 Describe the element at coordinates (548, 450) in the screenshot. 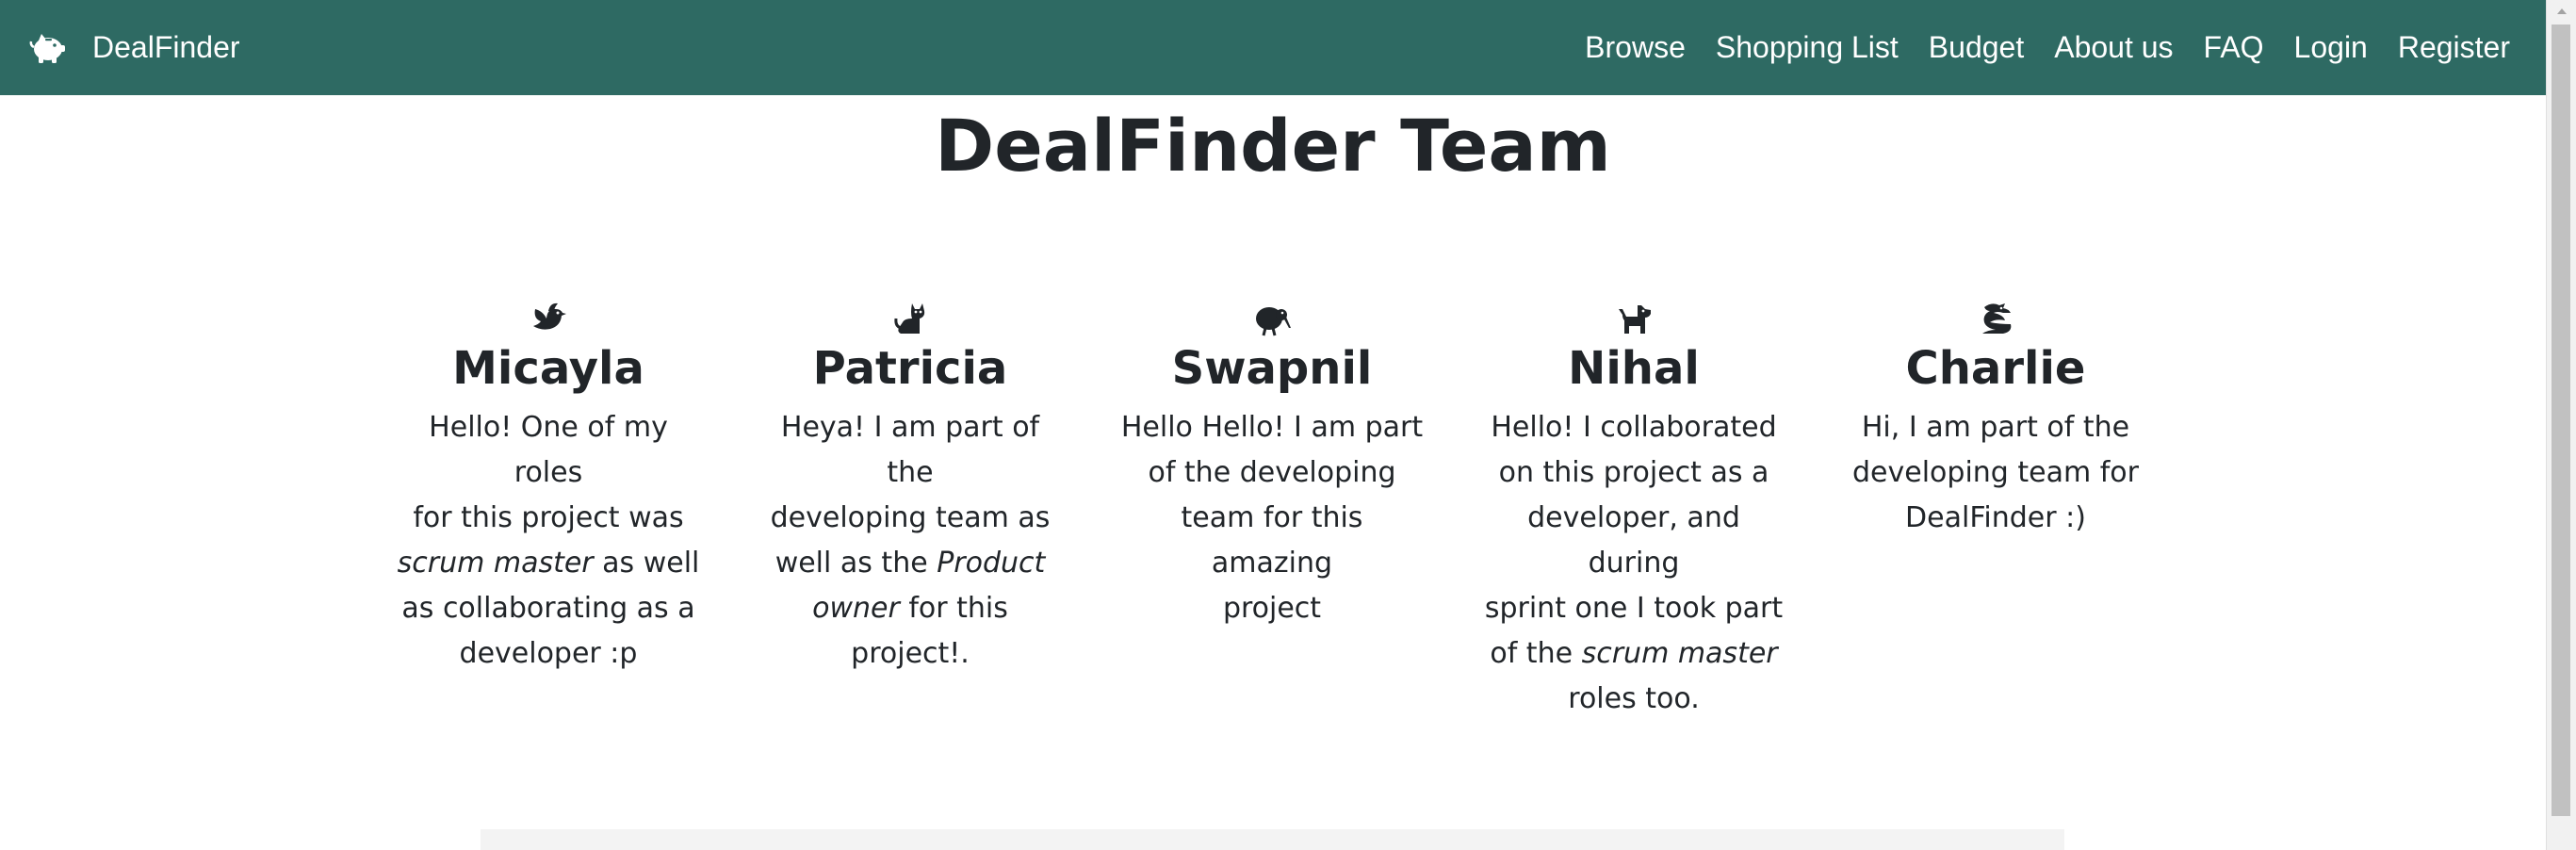

I see `bio-line: Hello! One of my roles` at that location.